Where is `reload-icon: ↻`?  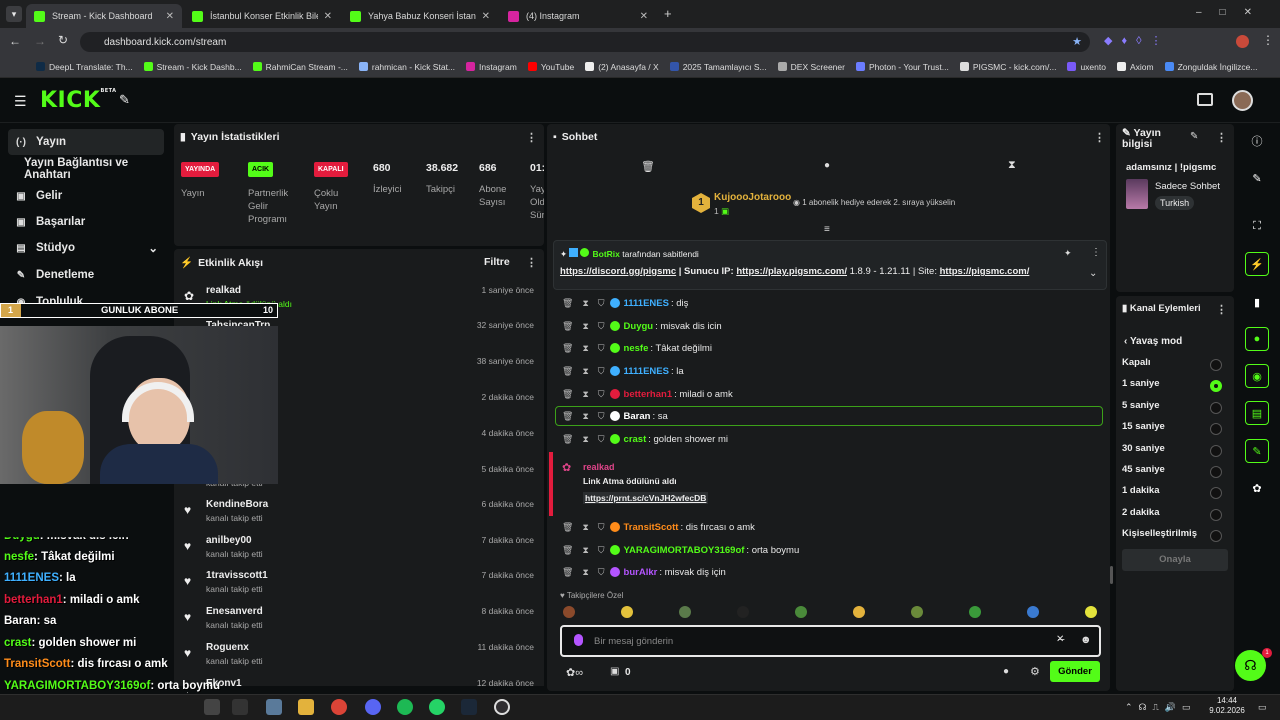
reload-icon: ↻ is located at coordinates (63, 40).